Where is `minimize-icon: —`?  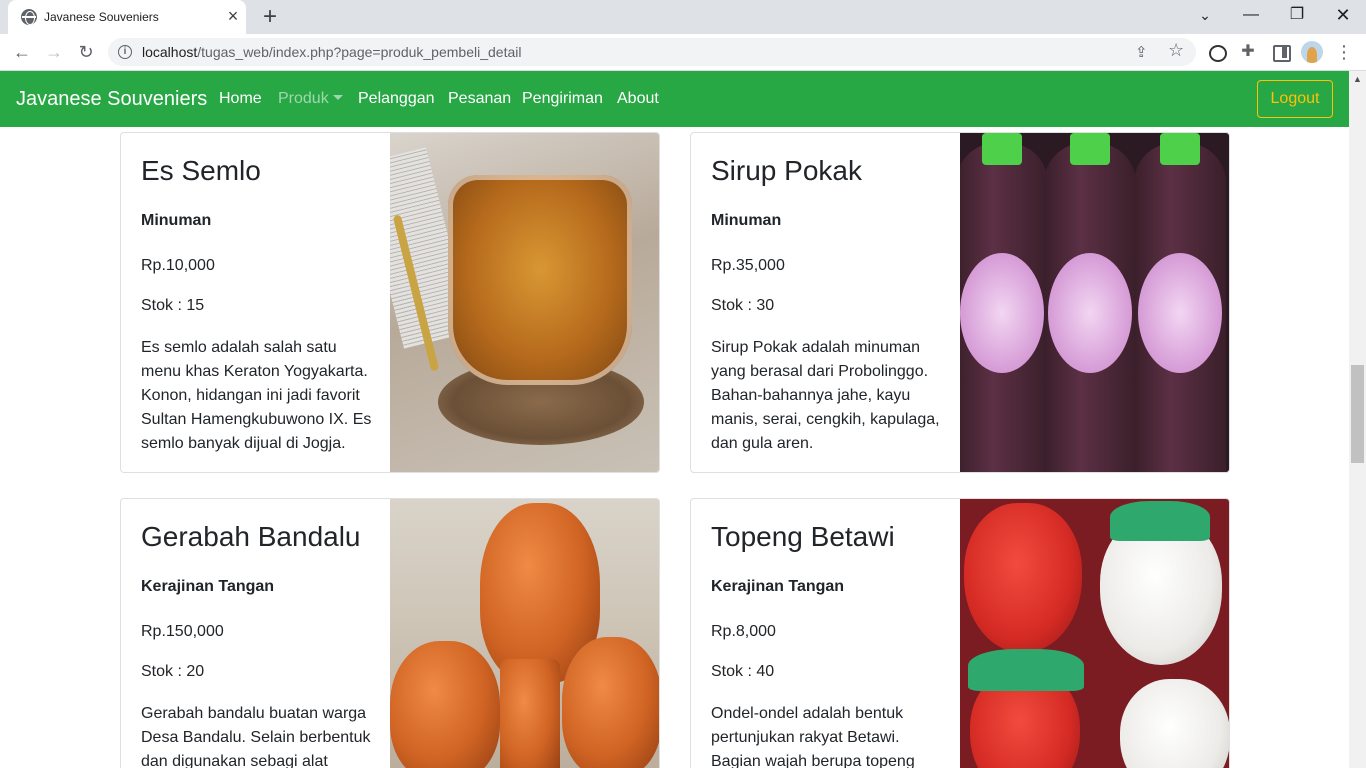 minimize-icon: — is located at coordinates (1251, 15).